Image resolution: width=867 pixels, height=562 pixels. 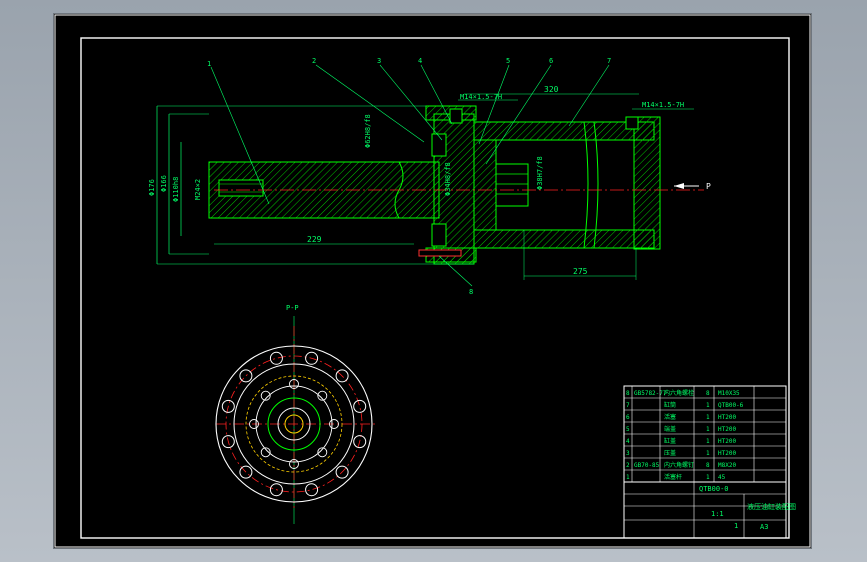 What do you see at coordinates (736, 526) in the screenshot?
I see `sheet-number: 1` at bounding box center [736, 526].